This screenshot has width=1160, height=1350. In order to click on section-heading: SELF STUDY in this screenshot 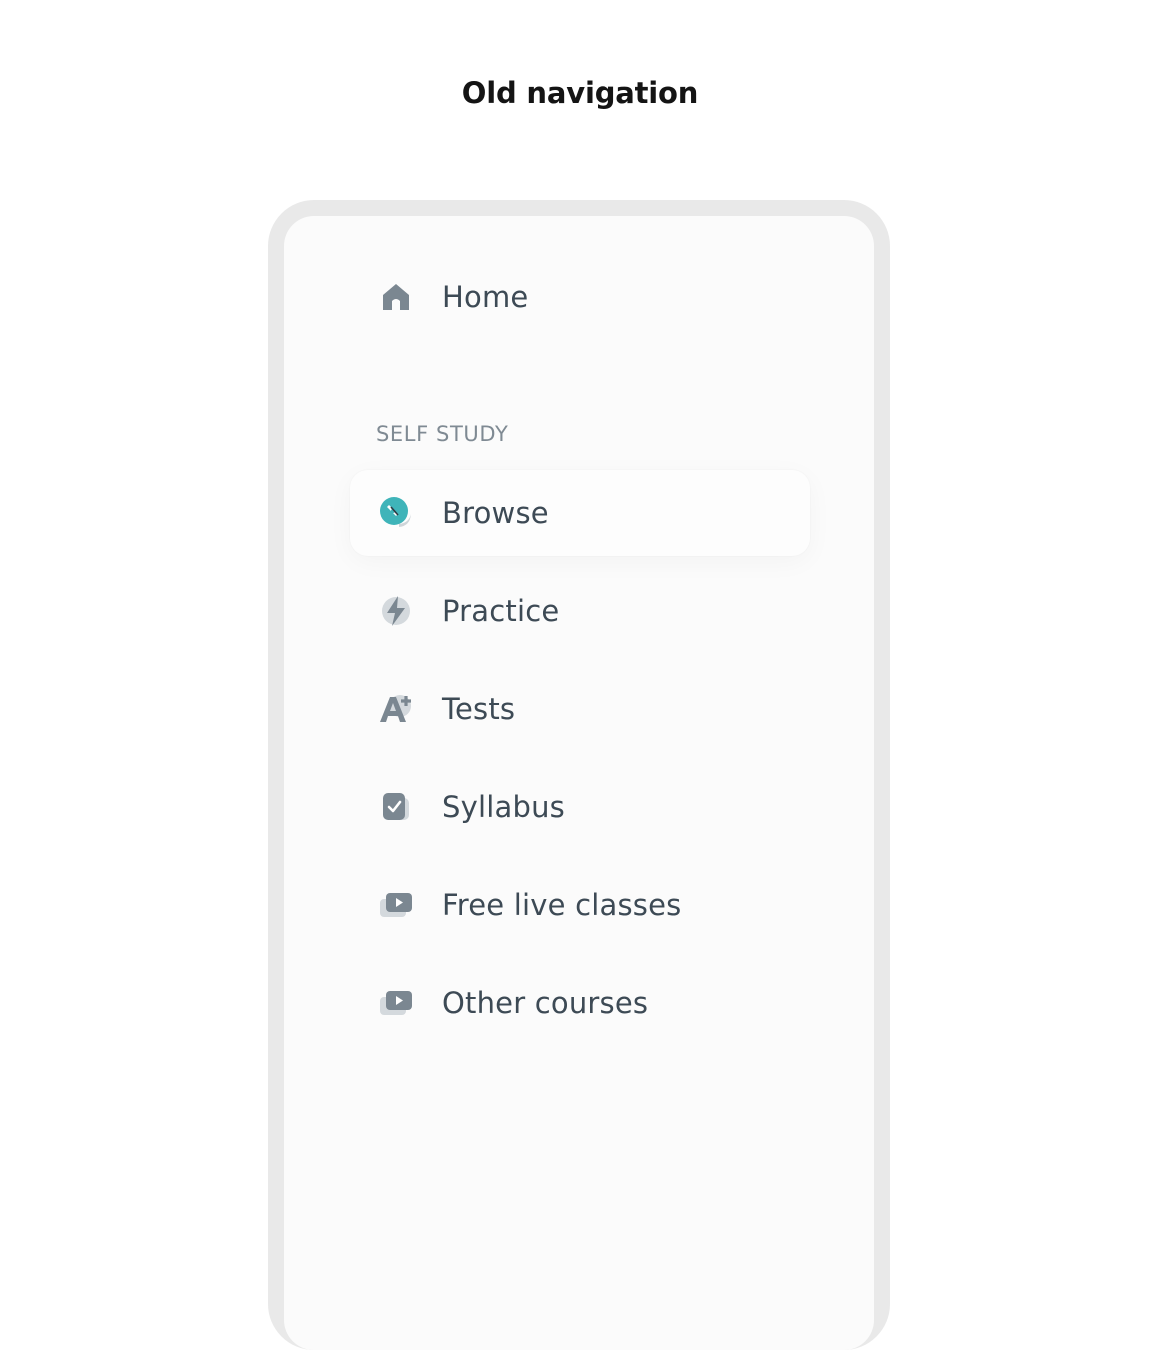, I will do `click(442, 434)`.